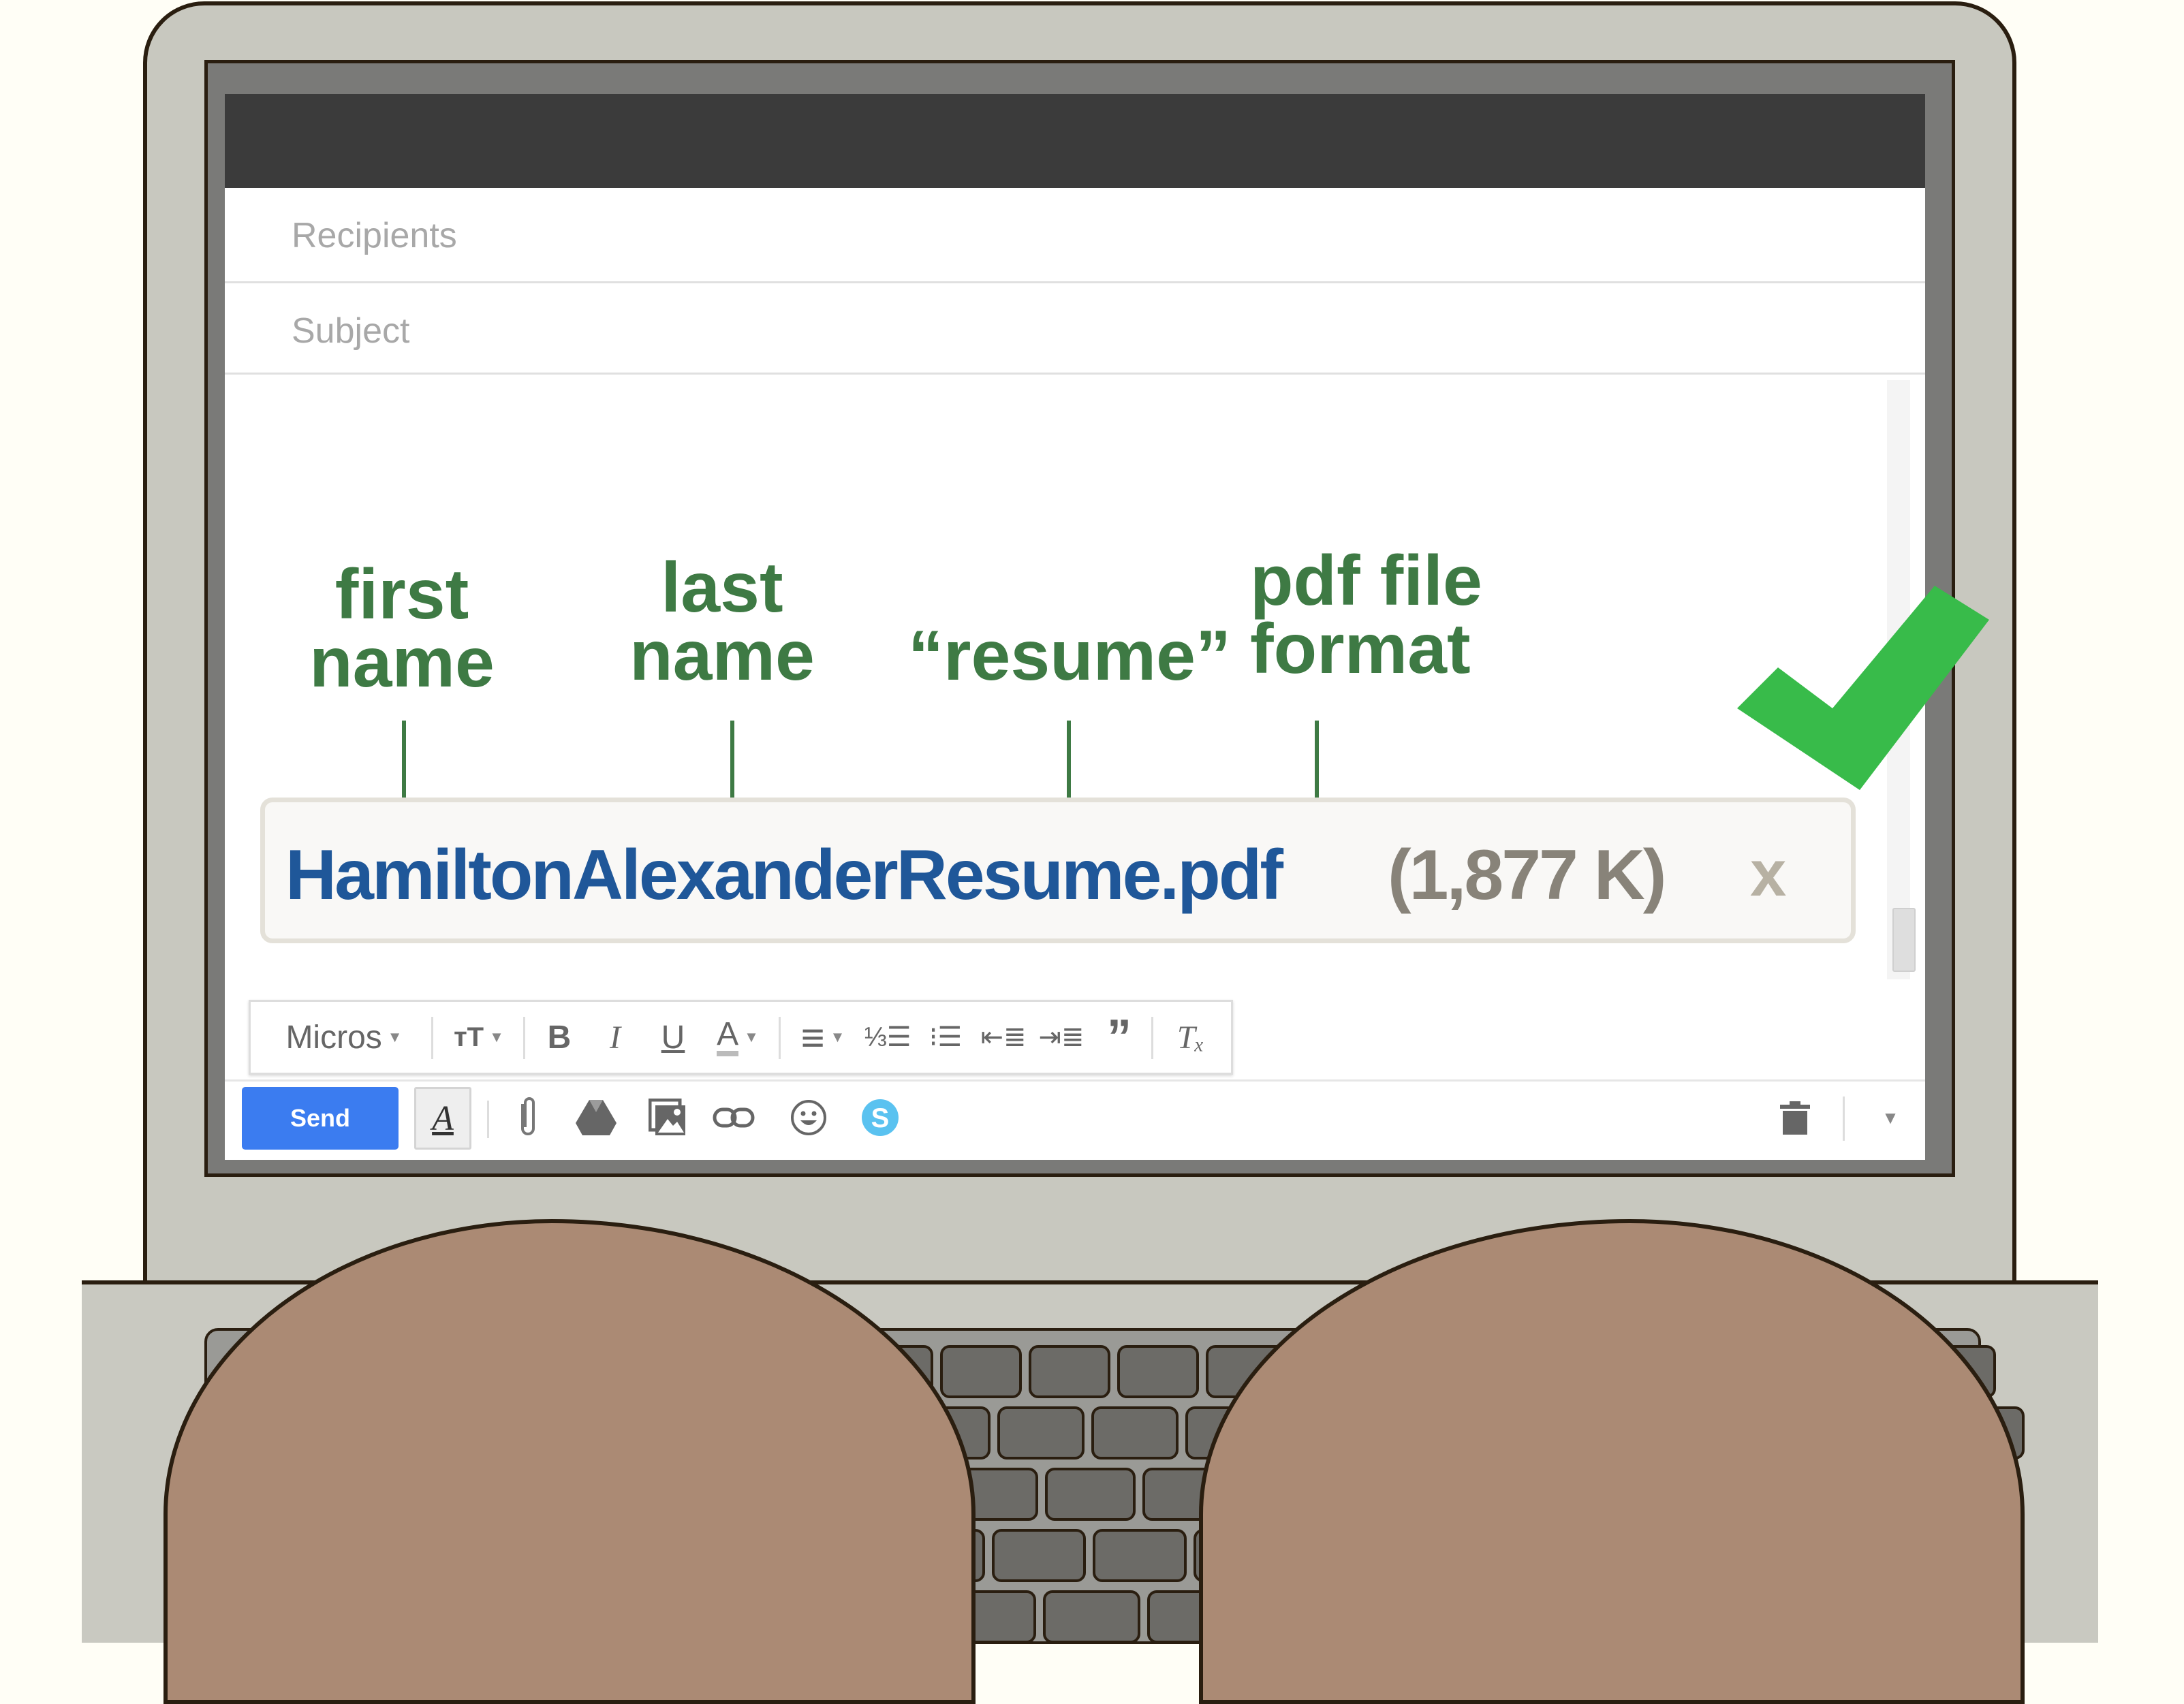  I want to click on text-size-icon: ᴛT, so click(469, 1037).